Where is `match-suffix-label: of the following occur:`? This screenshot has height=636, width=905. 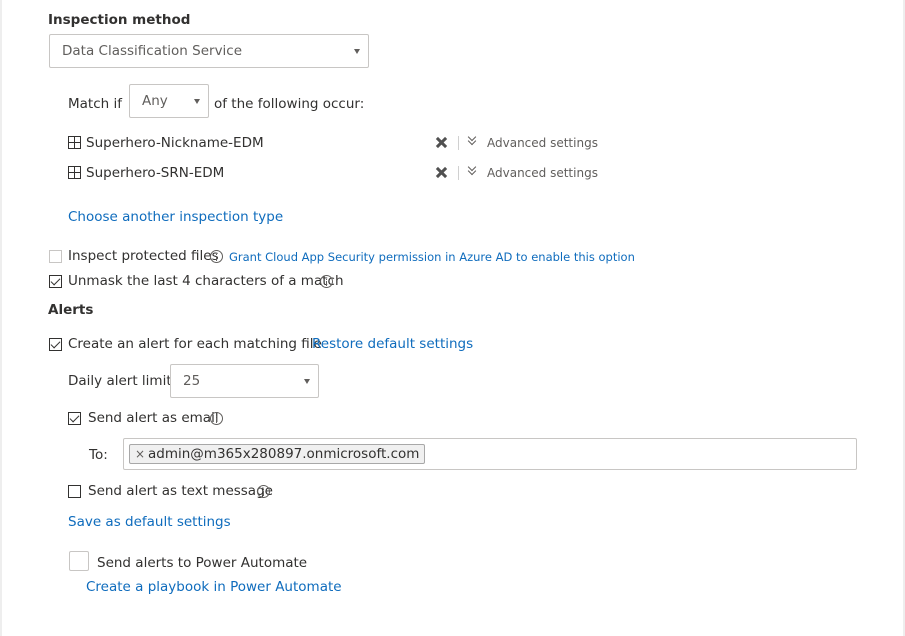 match-suffix-label: of the following occur: is located at coordinates (289, 104).